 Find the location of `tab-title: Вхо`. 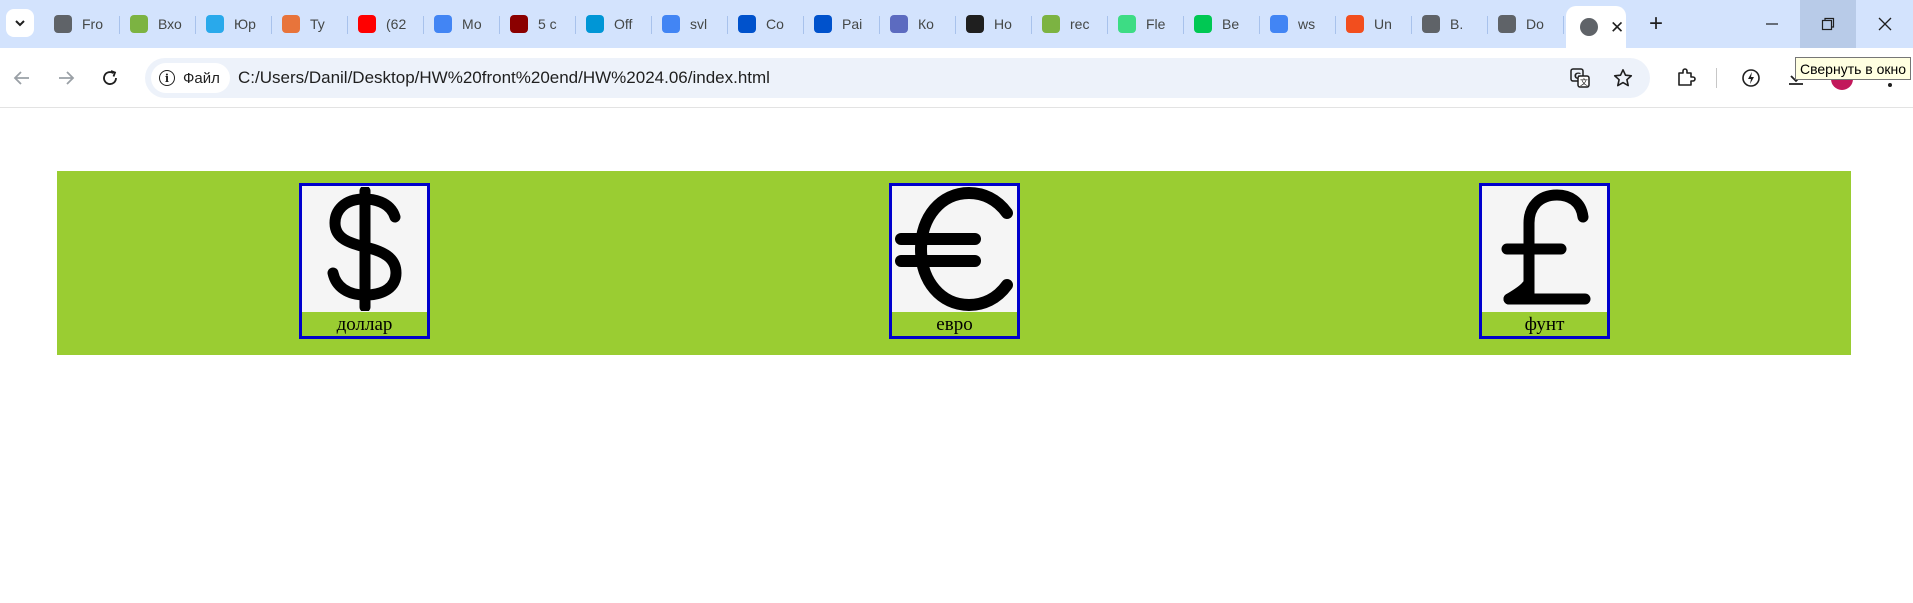

tab-title: Вхо is located at coordinates (170, 24).